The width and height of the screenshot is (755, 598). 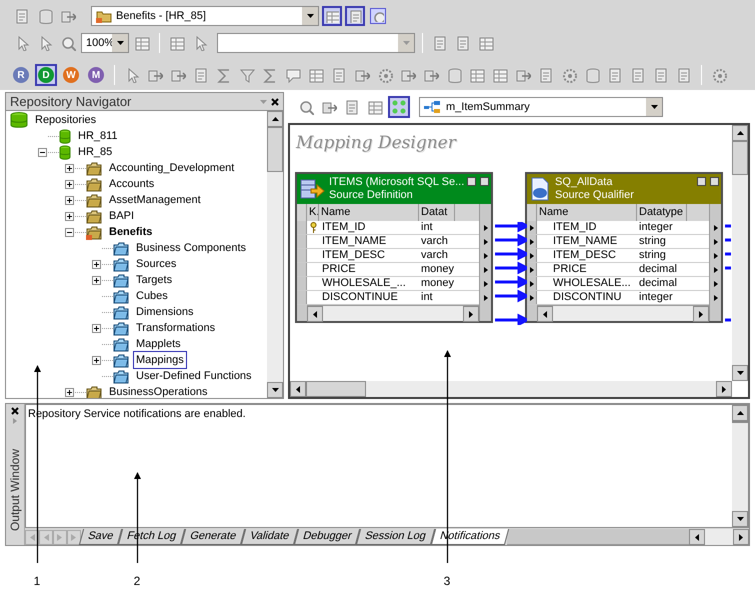 What do you see at coordinates (353, 255) in the screenshot?
I see `table-cell-text: ITEM_DESC` at bounding box center [353, 255].